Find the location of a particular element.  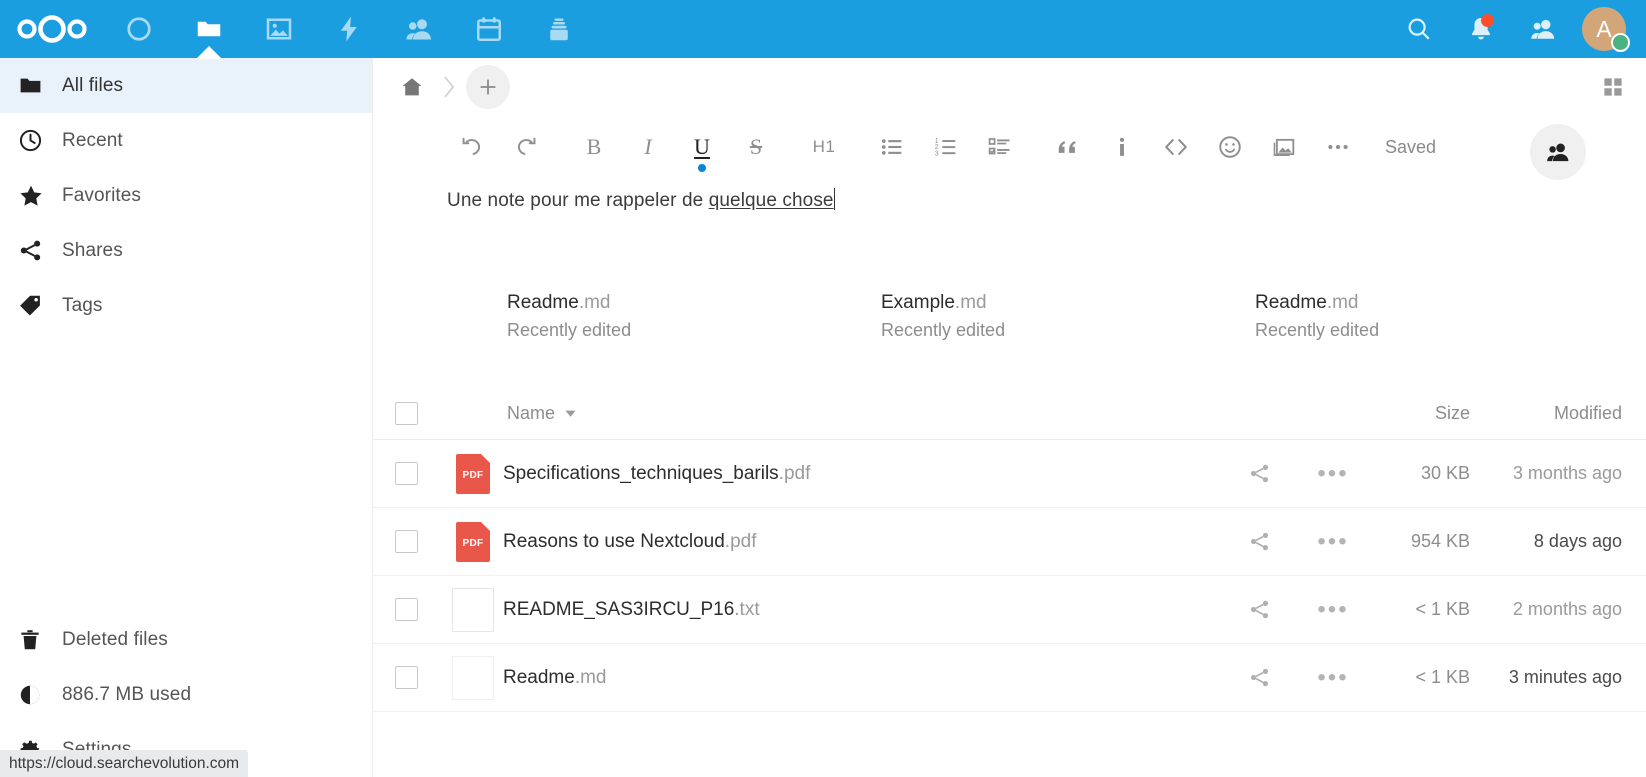

app-button-deck is located at coordinates (559, 29).